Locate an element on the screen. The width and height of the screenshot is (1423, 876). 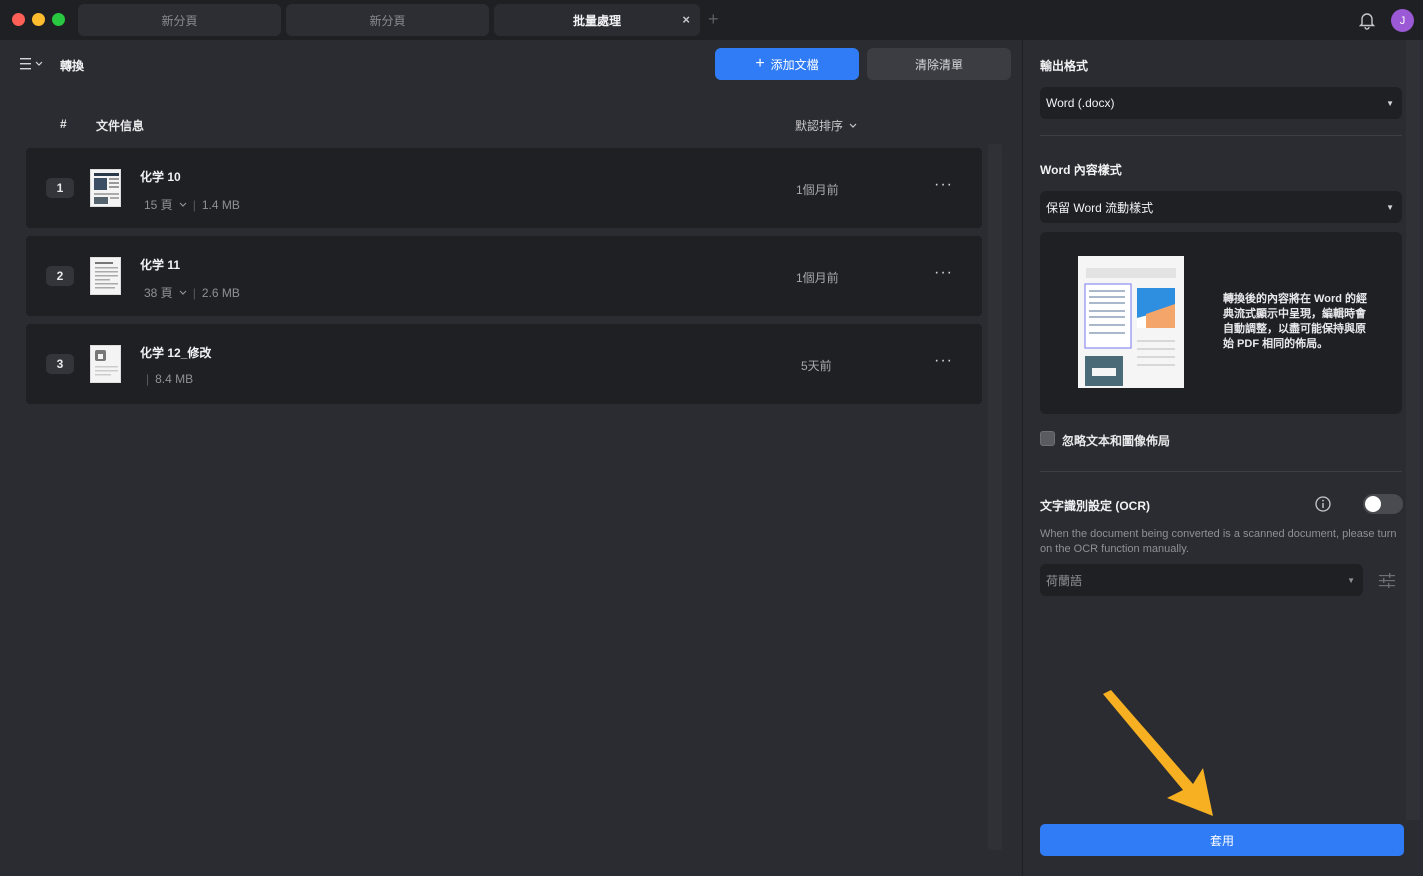
row-number: 2 is located at coordinates (60, 276).